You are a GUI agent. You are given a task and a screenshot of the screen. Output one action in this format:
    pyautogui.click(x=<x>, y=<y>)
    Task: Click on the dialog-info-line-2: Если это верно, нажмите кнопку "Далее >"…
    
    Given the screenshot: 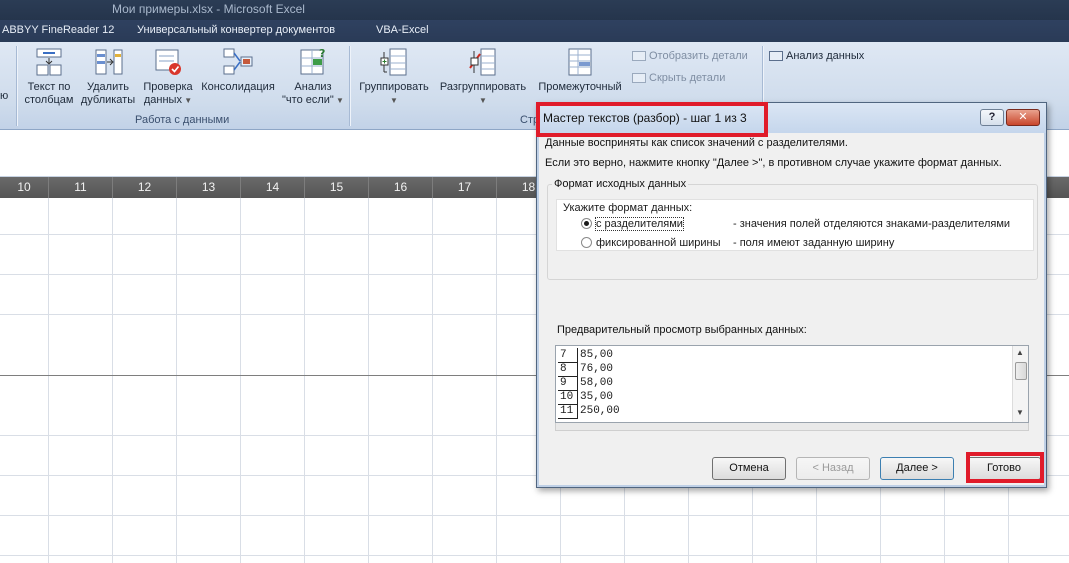 What is the action you would take?
    pyautogui.click(x=773, y=163)
    